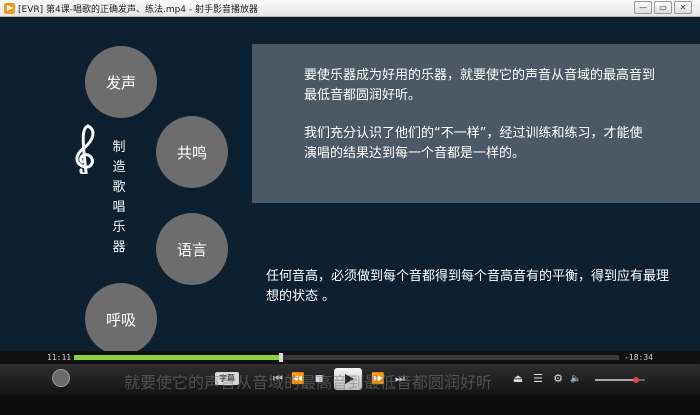 The image size is (700, 415). I want to click on player-app-icon, so click(9, 8).